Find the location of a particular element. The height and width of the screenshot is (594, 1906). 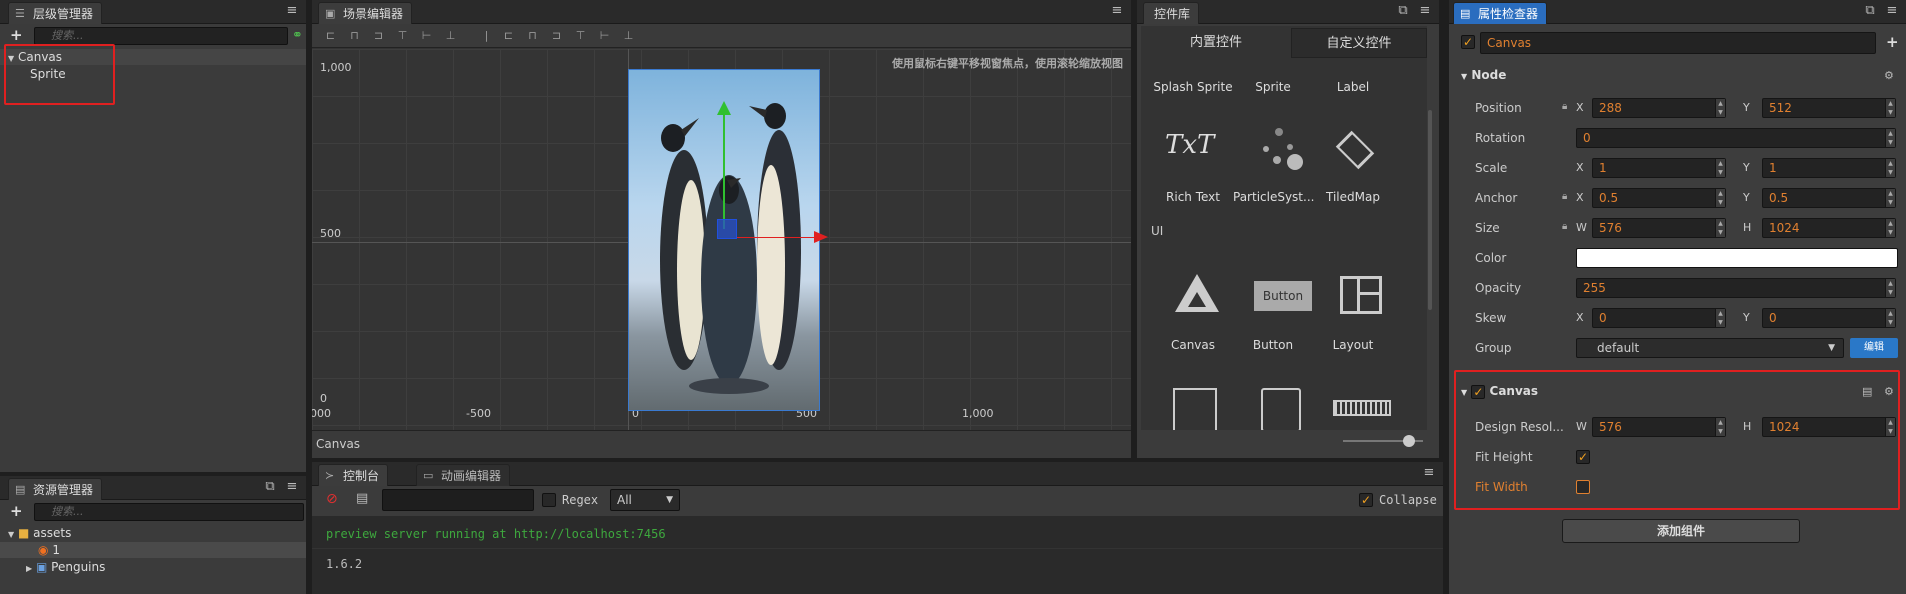

tab-assets: ▤ 资源管理器 is located at coordinates (55, 489).